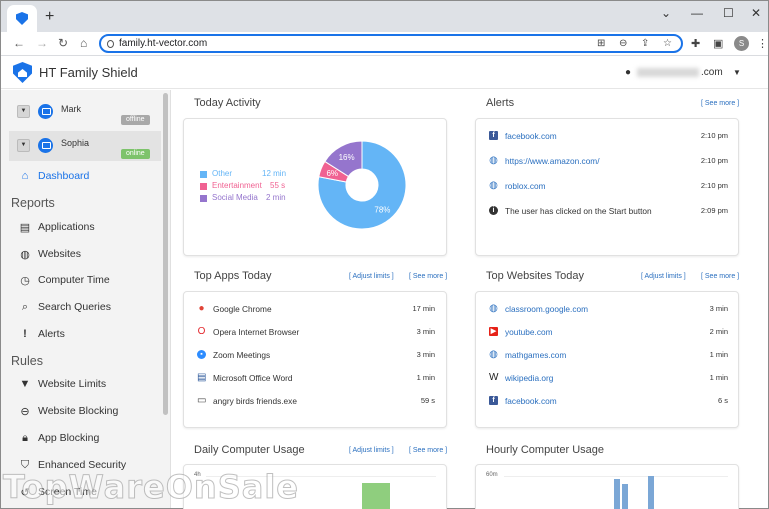 This screenshot has height=509, width=769. I want to click on shield-icon, so click(22, 18).